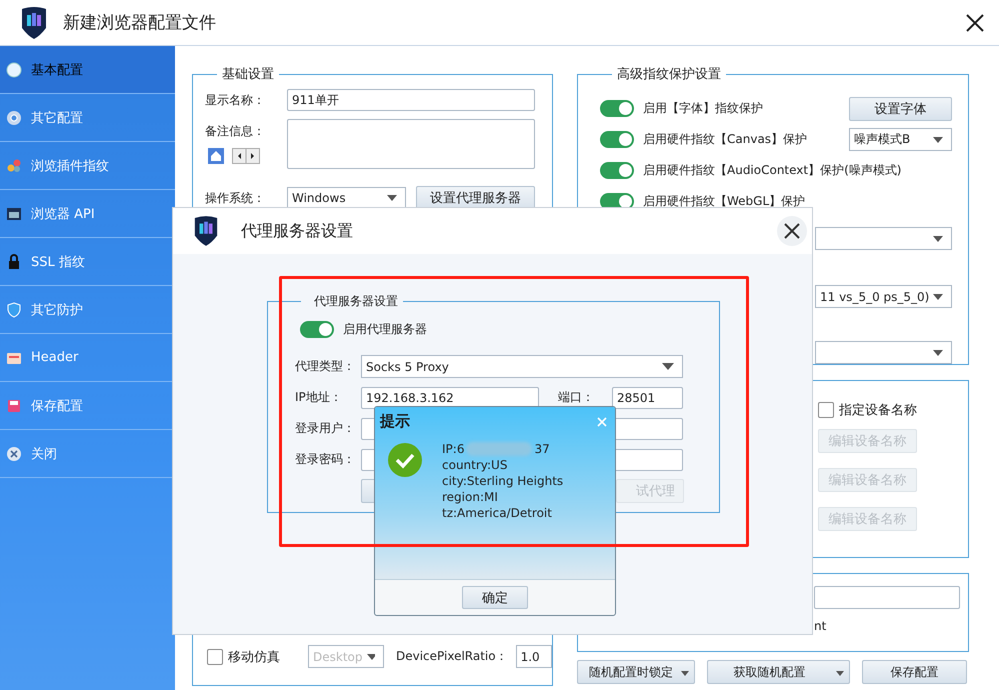 The height and width of the screenshot is (690, 999). Describe the element at coordinates (576, 397) in the screenshot. I see `field-label: 端口：` at that location.